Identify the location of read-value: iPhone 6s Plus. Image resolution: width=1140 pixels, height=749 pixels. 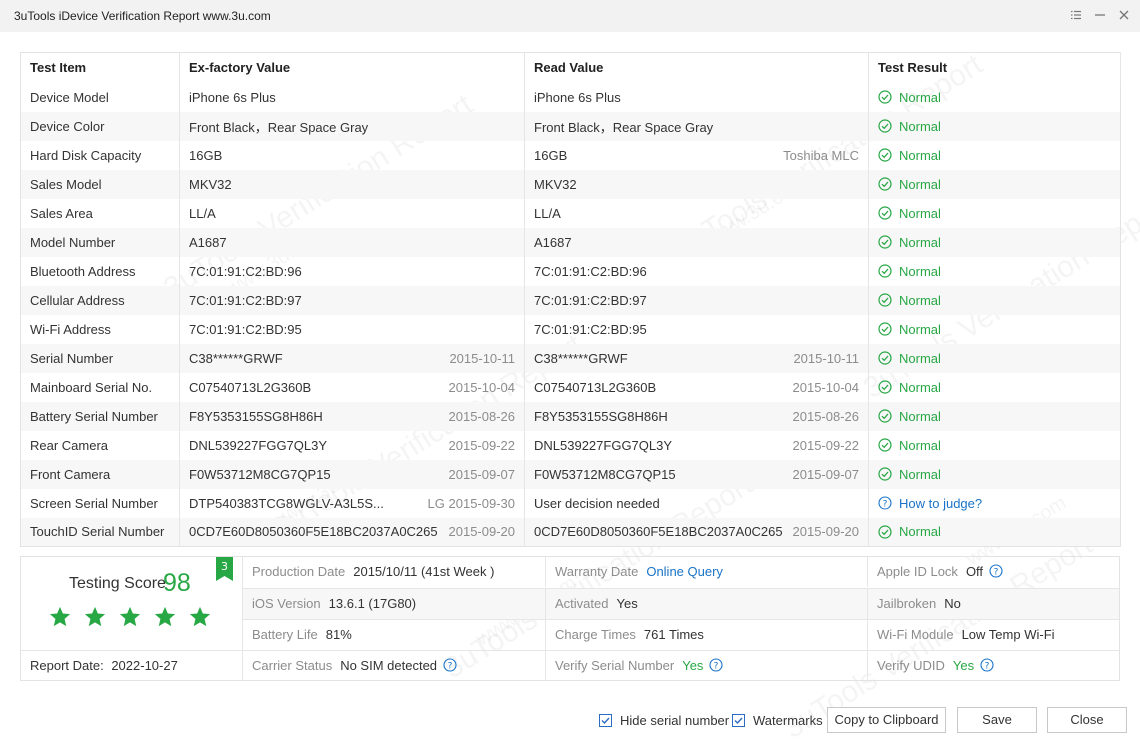
(696, 97).